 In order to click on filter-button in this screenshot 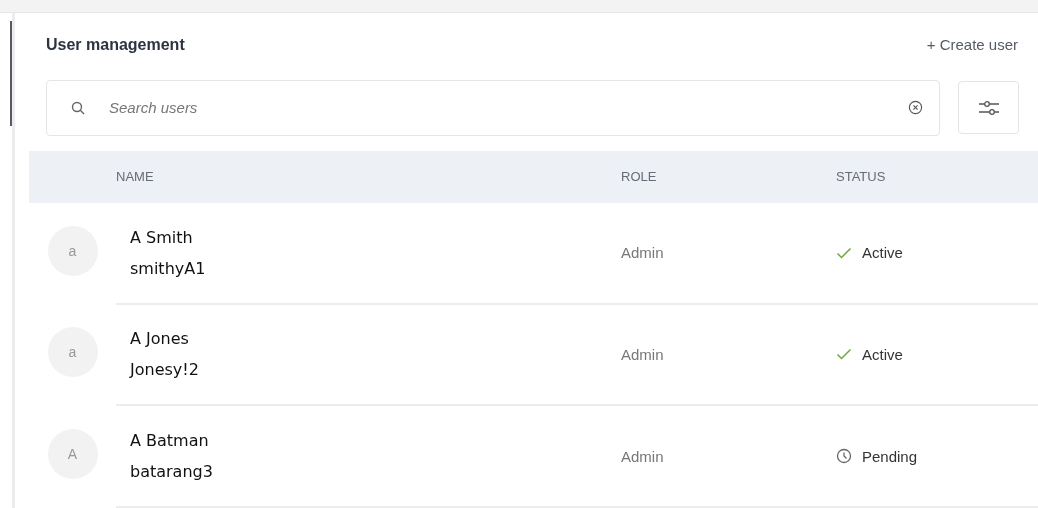, I will do `click(988, 108)`.